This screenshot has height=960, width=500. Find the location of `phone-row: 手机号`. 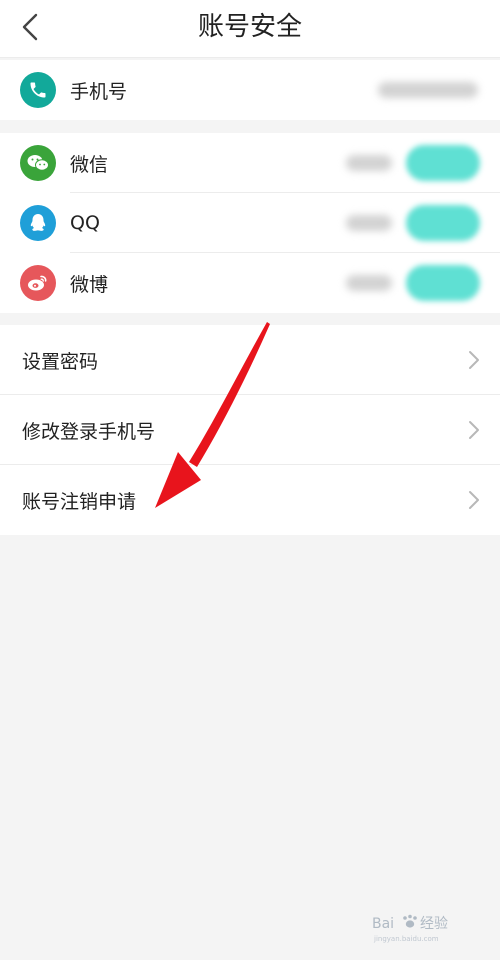

phone-row: 手机号 is located at coordinates (250, 90).